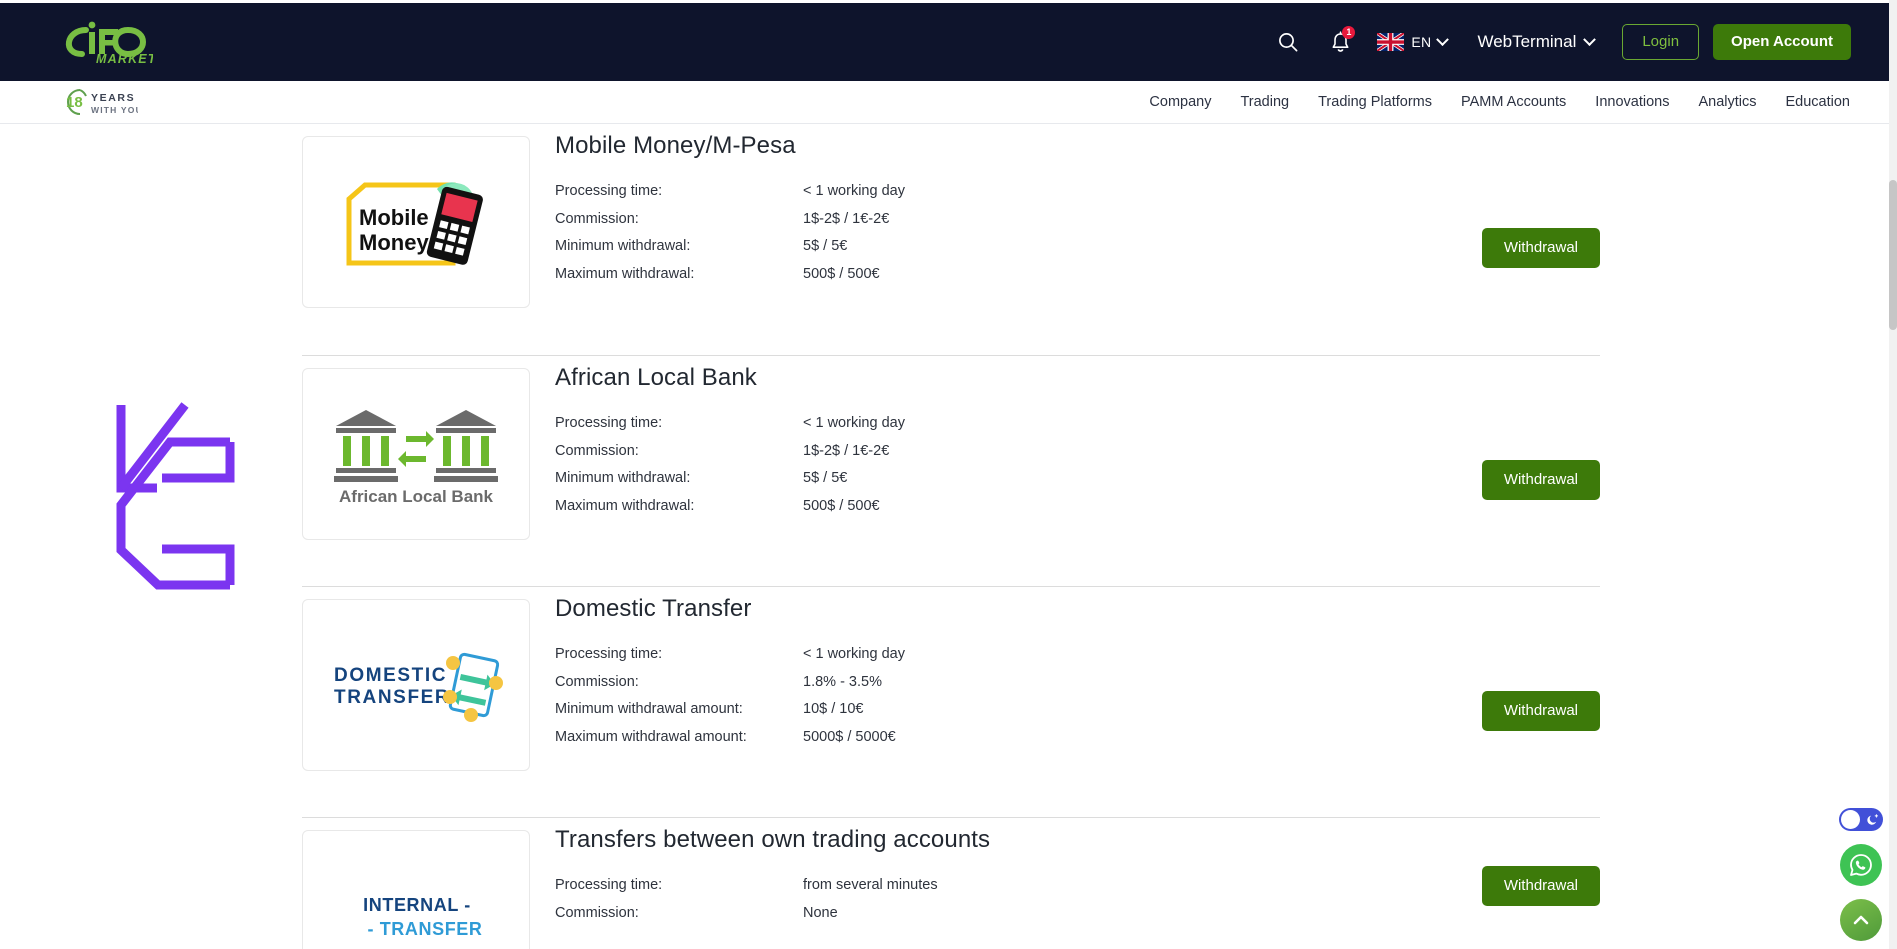 The height and width of the screenshot is (949, 1897). I want to click on webterminal-menu: WebTerminal, so click(1537, 42).